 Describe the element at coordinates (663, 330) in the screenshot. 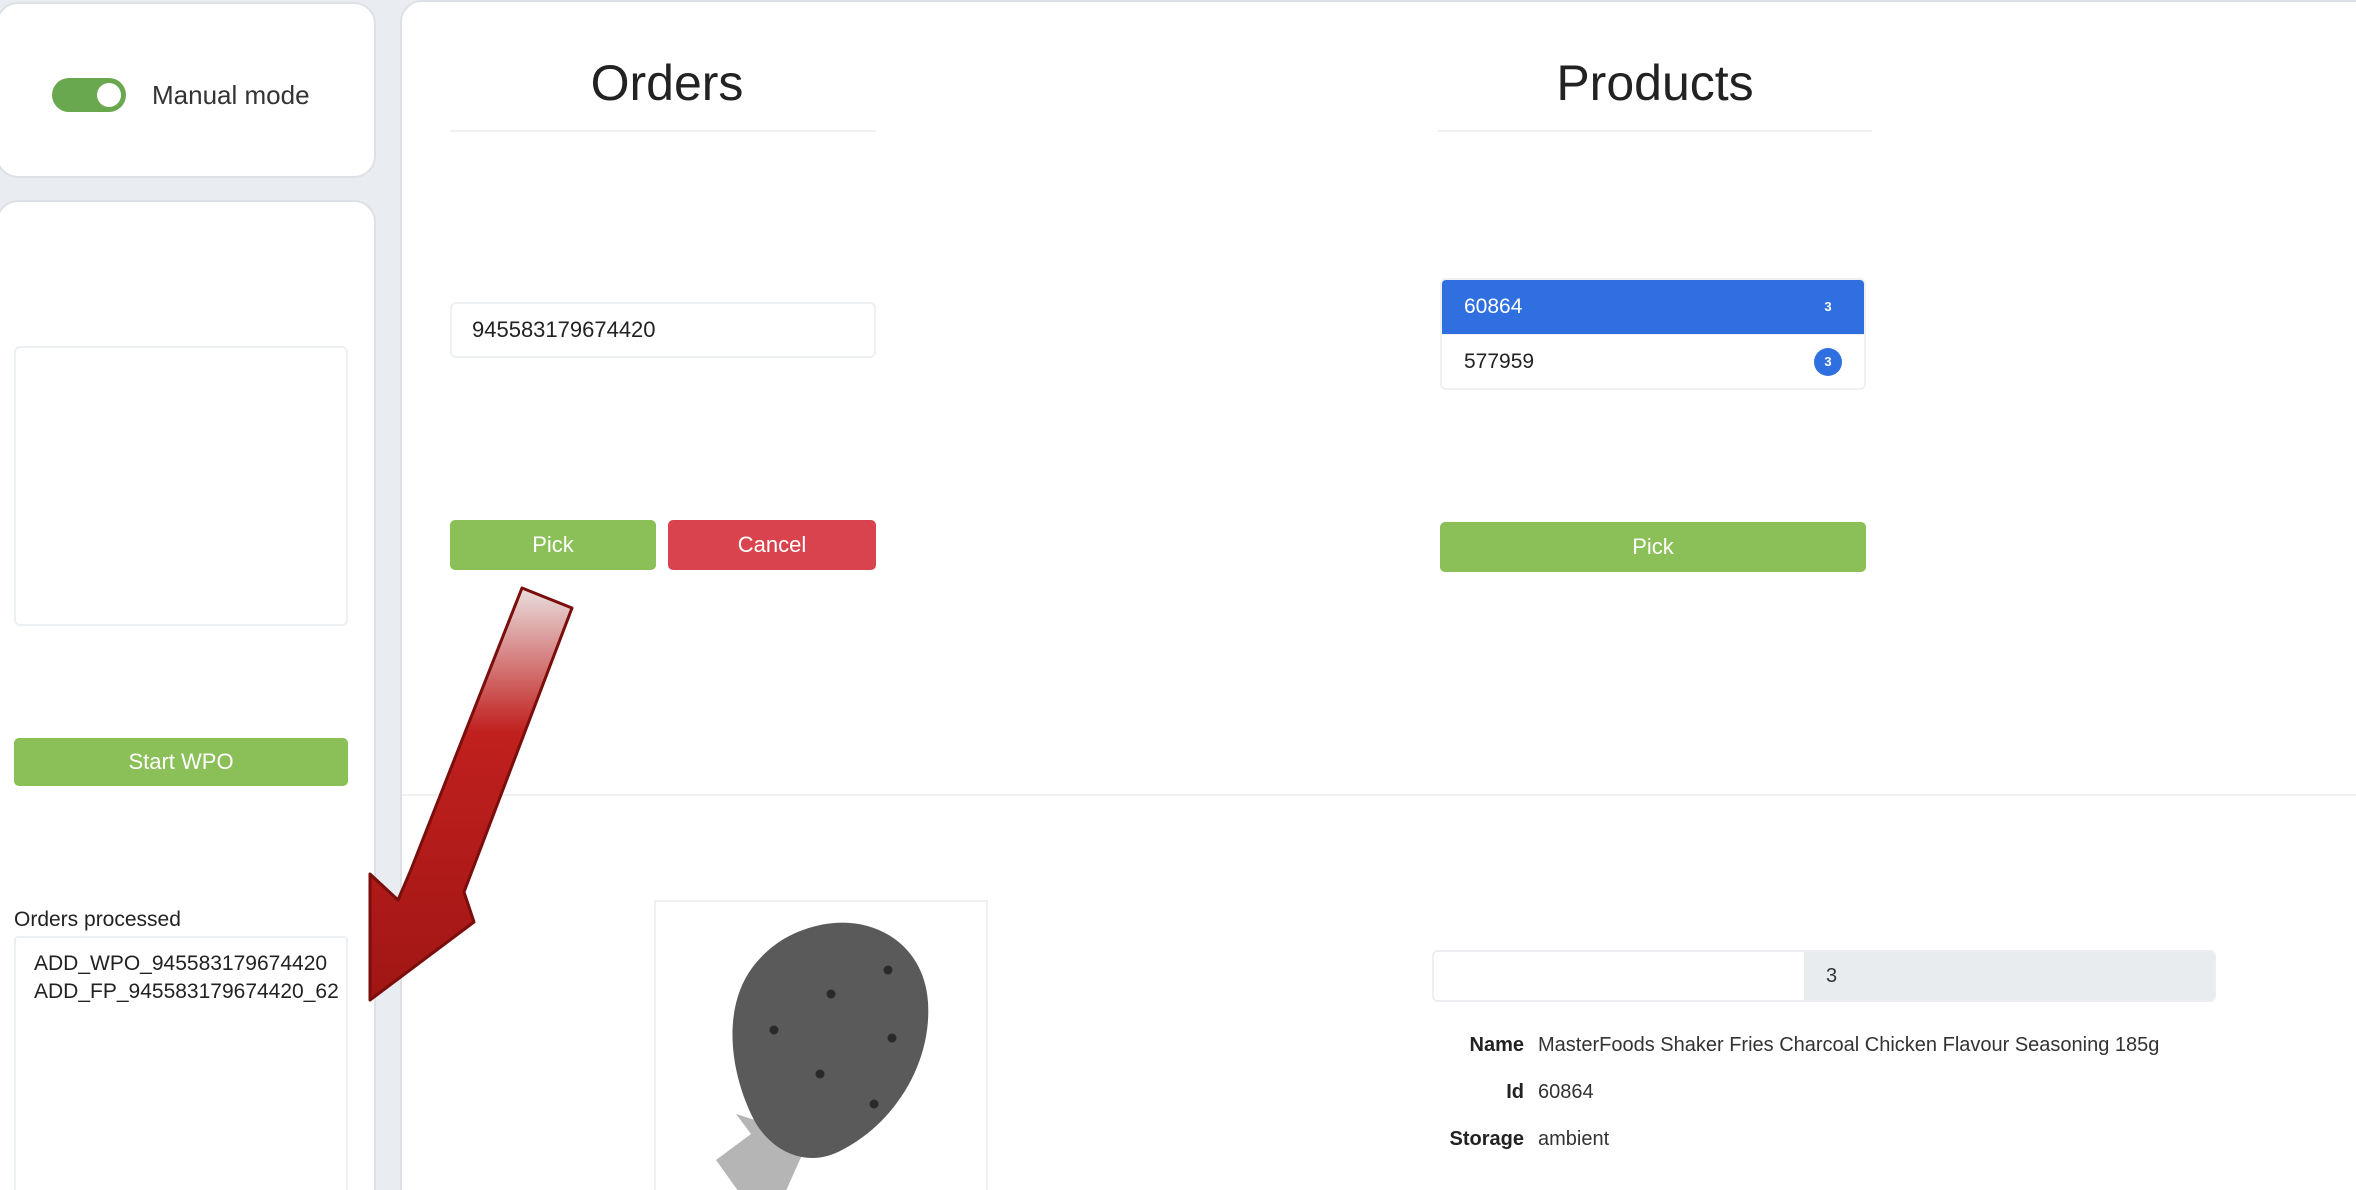

I see `order-id-input` at that location.